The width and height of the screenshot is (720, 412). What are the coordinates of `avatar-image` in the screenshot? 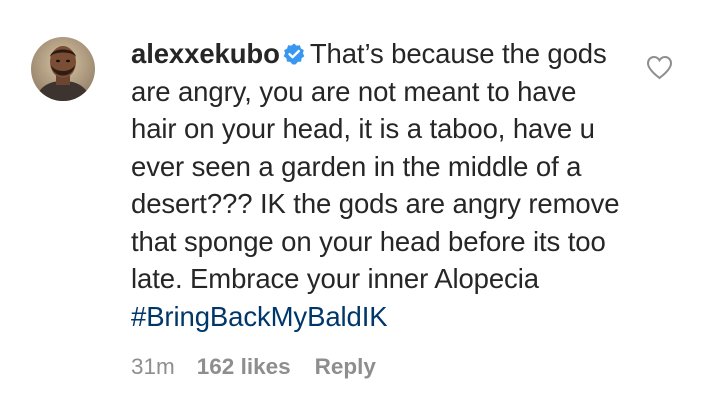 It's located at (63, 69).